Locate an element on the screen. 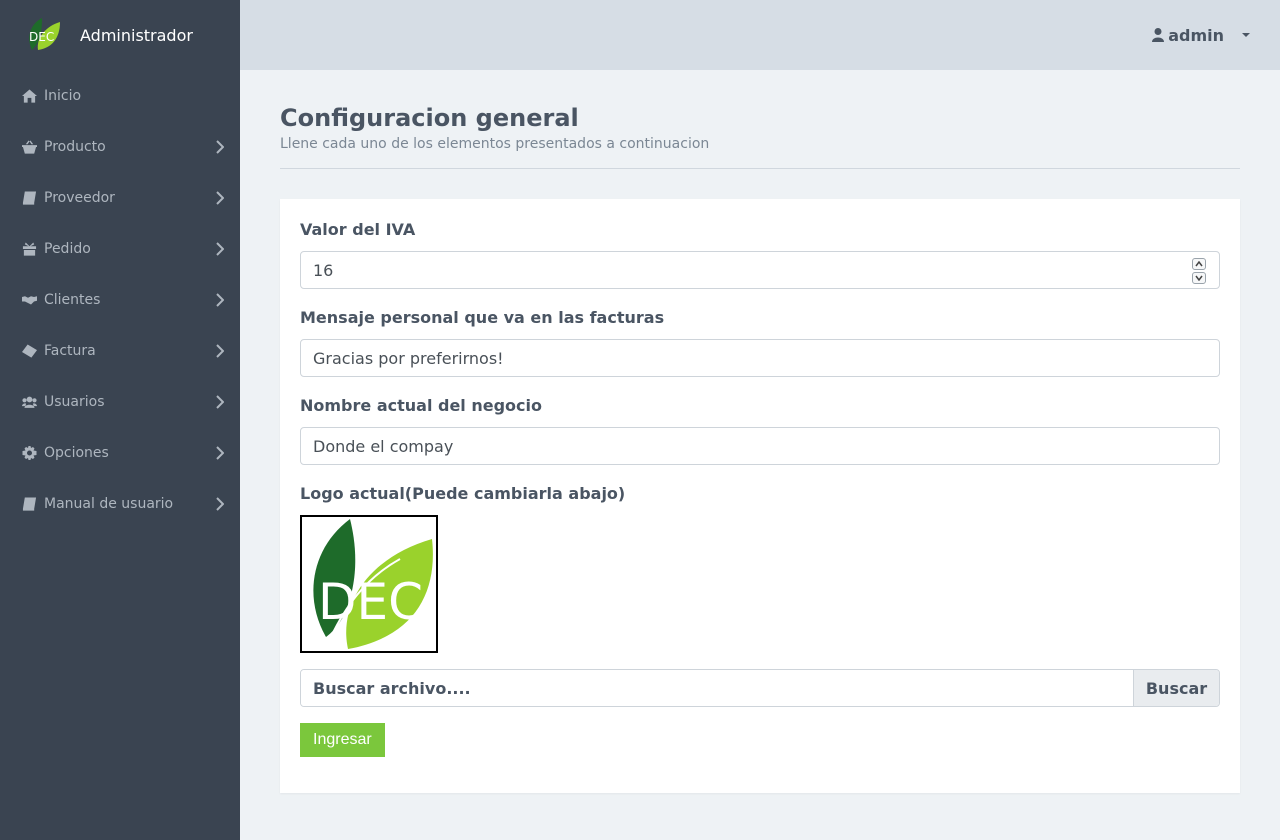 This screenshot has height=840, width=1280. brand-title: Administrador is located at coordinates (136, 35).